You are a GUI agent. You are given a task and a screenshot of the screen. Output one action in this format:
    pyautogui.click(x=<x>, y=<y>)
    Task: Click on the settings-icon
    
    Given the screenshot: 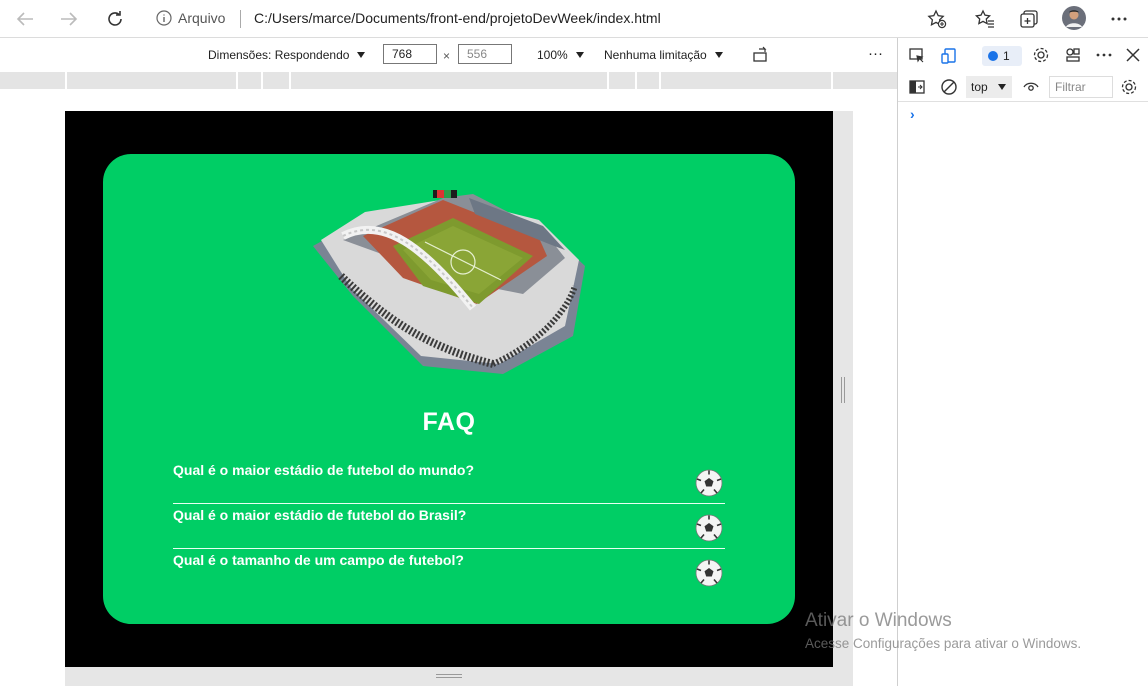 What is the action you would take?
    pyautogui.click(x=1041, y=55)
    